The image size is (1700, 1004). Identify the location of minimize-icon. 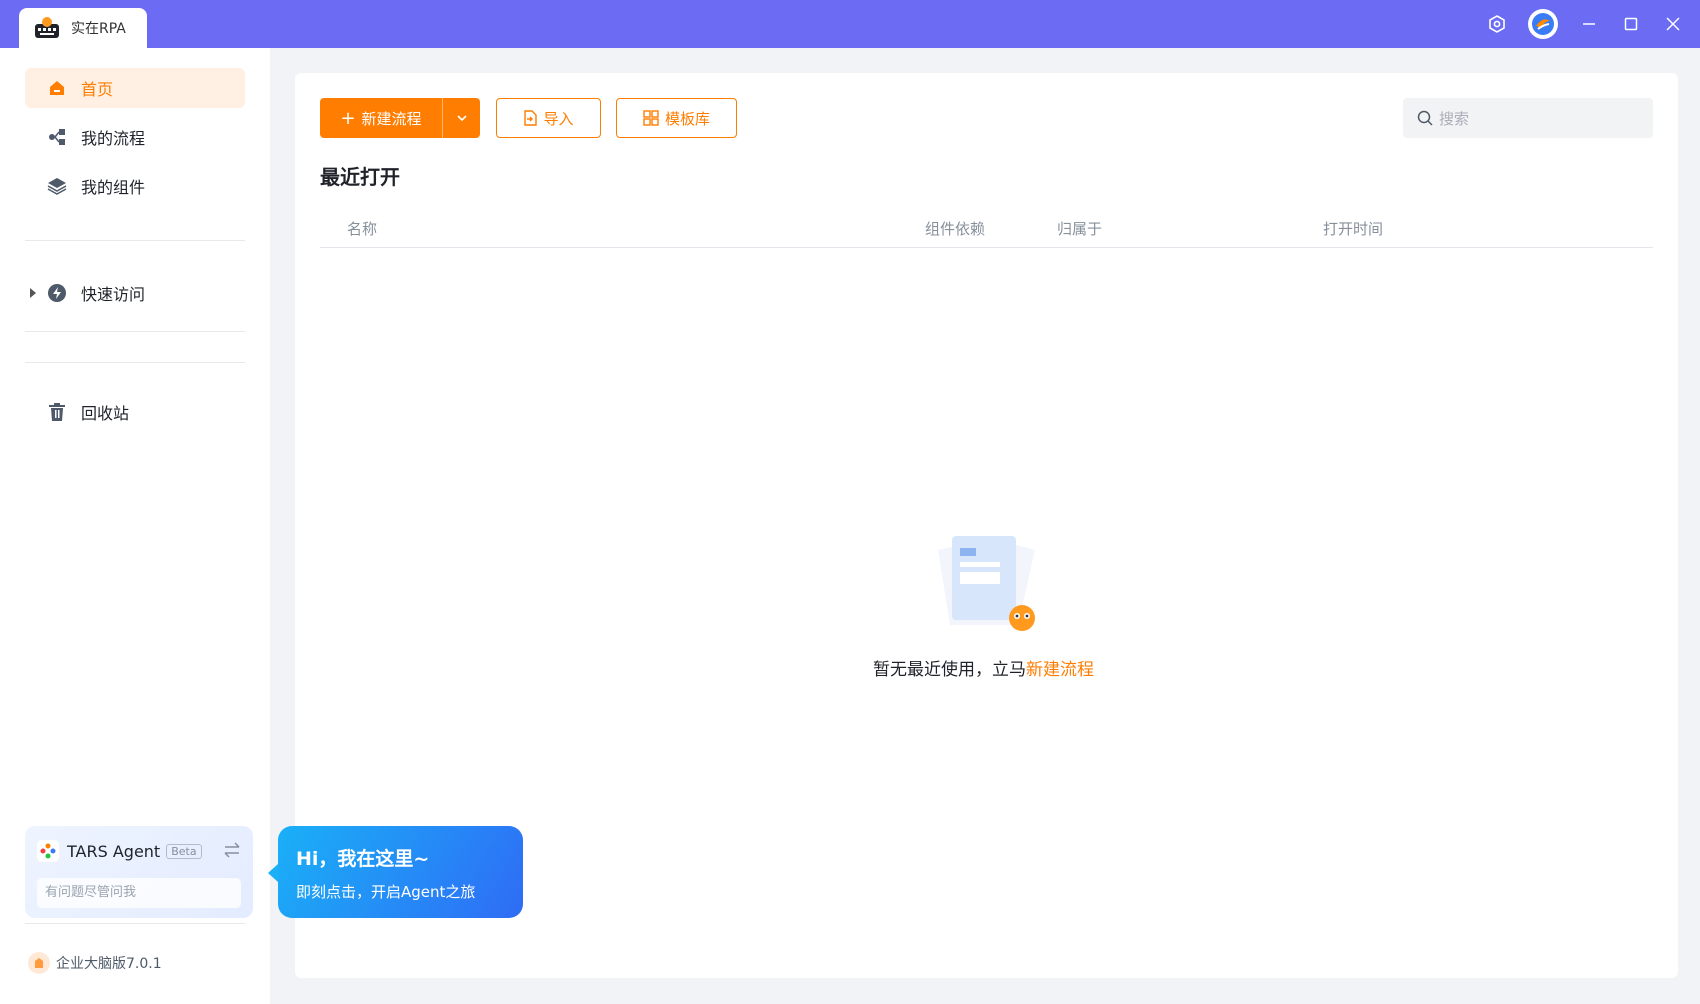
(1589, 24).